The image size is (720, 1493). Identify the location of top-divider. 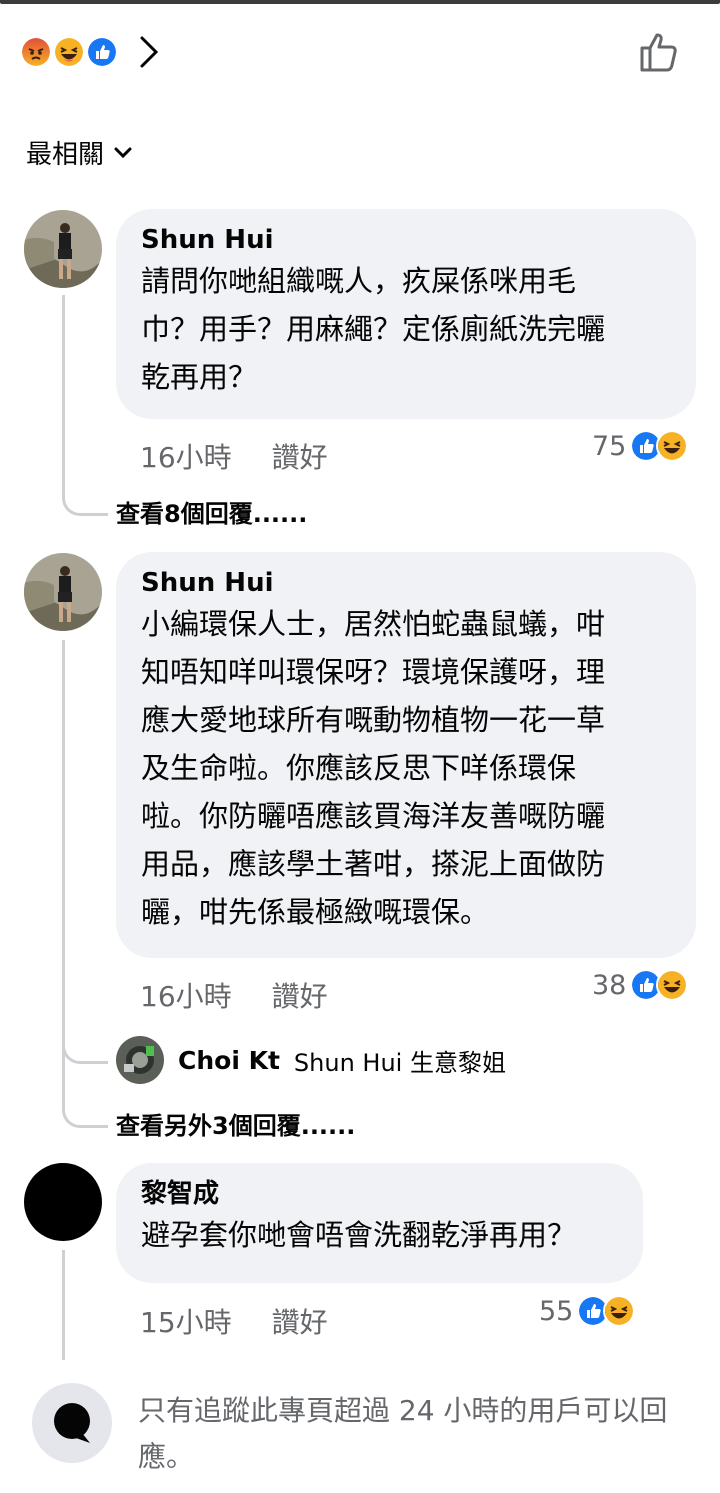
(360, 2).